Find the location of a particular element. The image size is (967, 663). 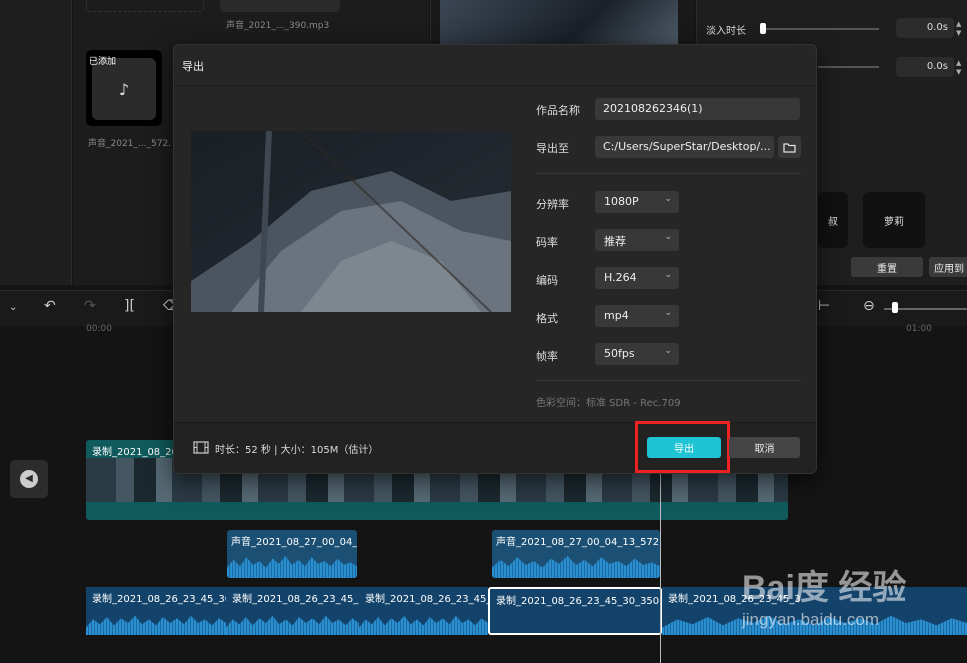

browse-folder-button is located at coordinates (789, 147).